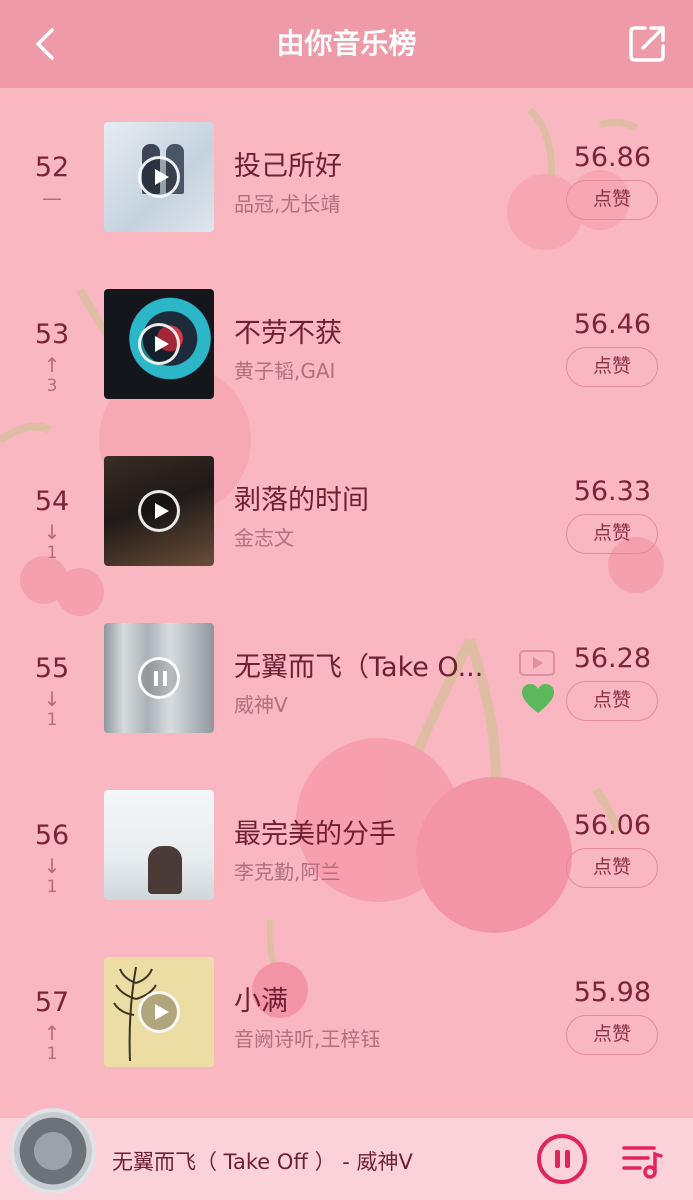 Image resolution: width=693 pixels, height=1200 pixels. I want to click on mv-video-icon, so click(537, 663).